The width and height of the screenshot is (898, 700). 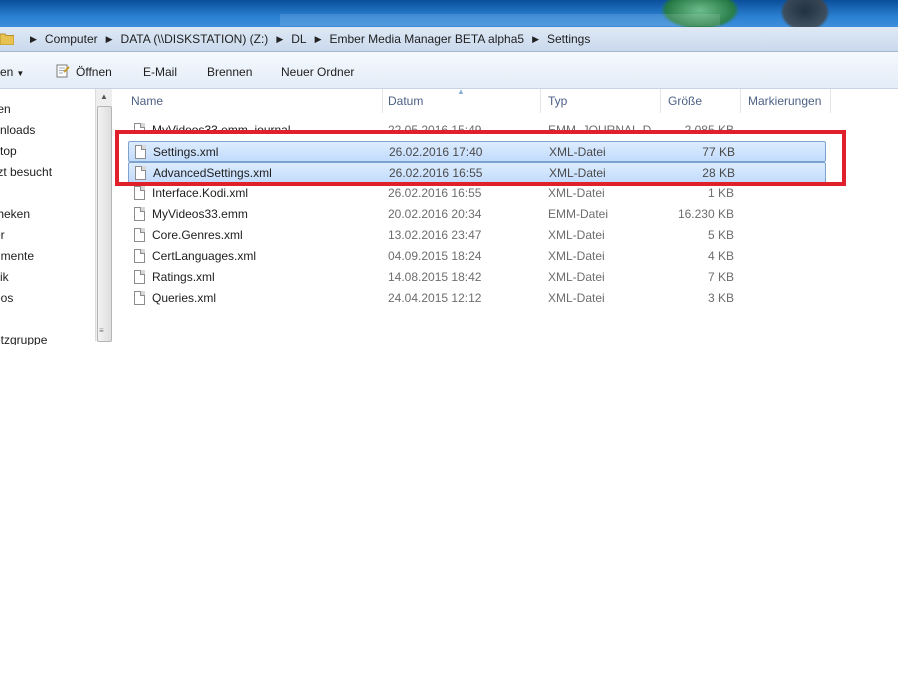 What do you see at coordinates (17, 256) in the screenshot?
I see `nav-item-documents: umente` at bounding box center [17, 256].